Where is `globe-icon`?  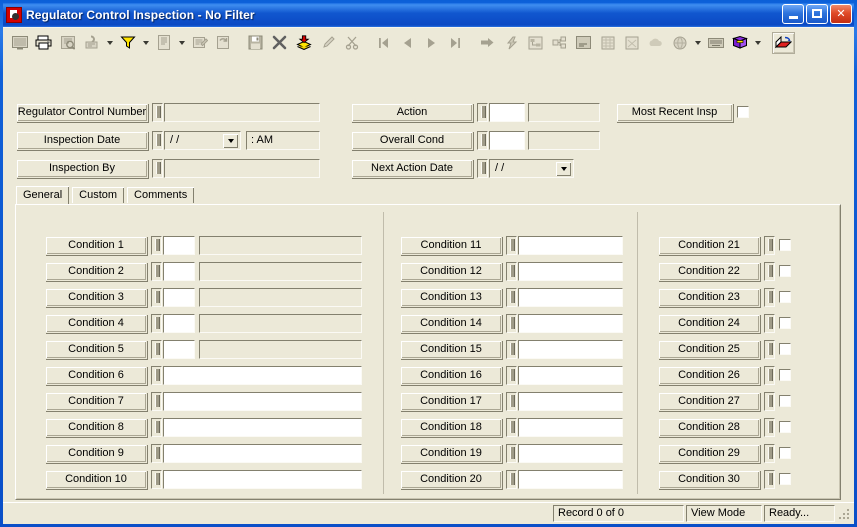
globe-icon is located at coordinates (679, 42).